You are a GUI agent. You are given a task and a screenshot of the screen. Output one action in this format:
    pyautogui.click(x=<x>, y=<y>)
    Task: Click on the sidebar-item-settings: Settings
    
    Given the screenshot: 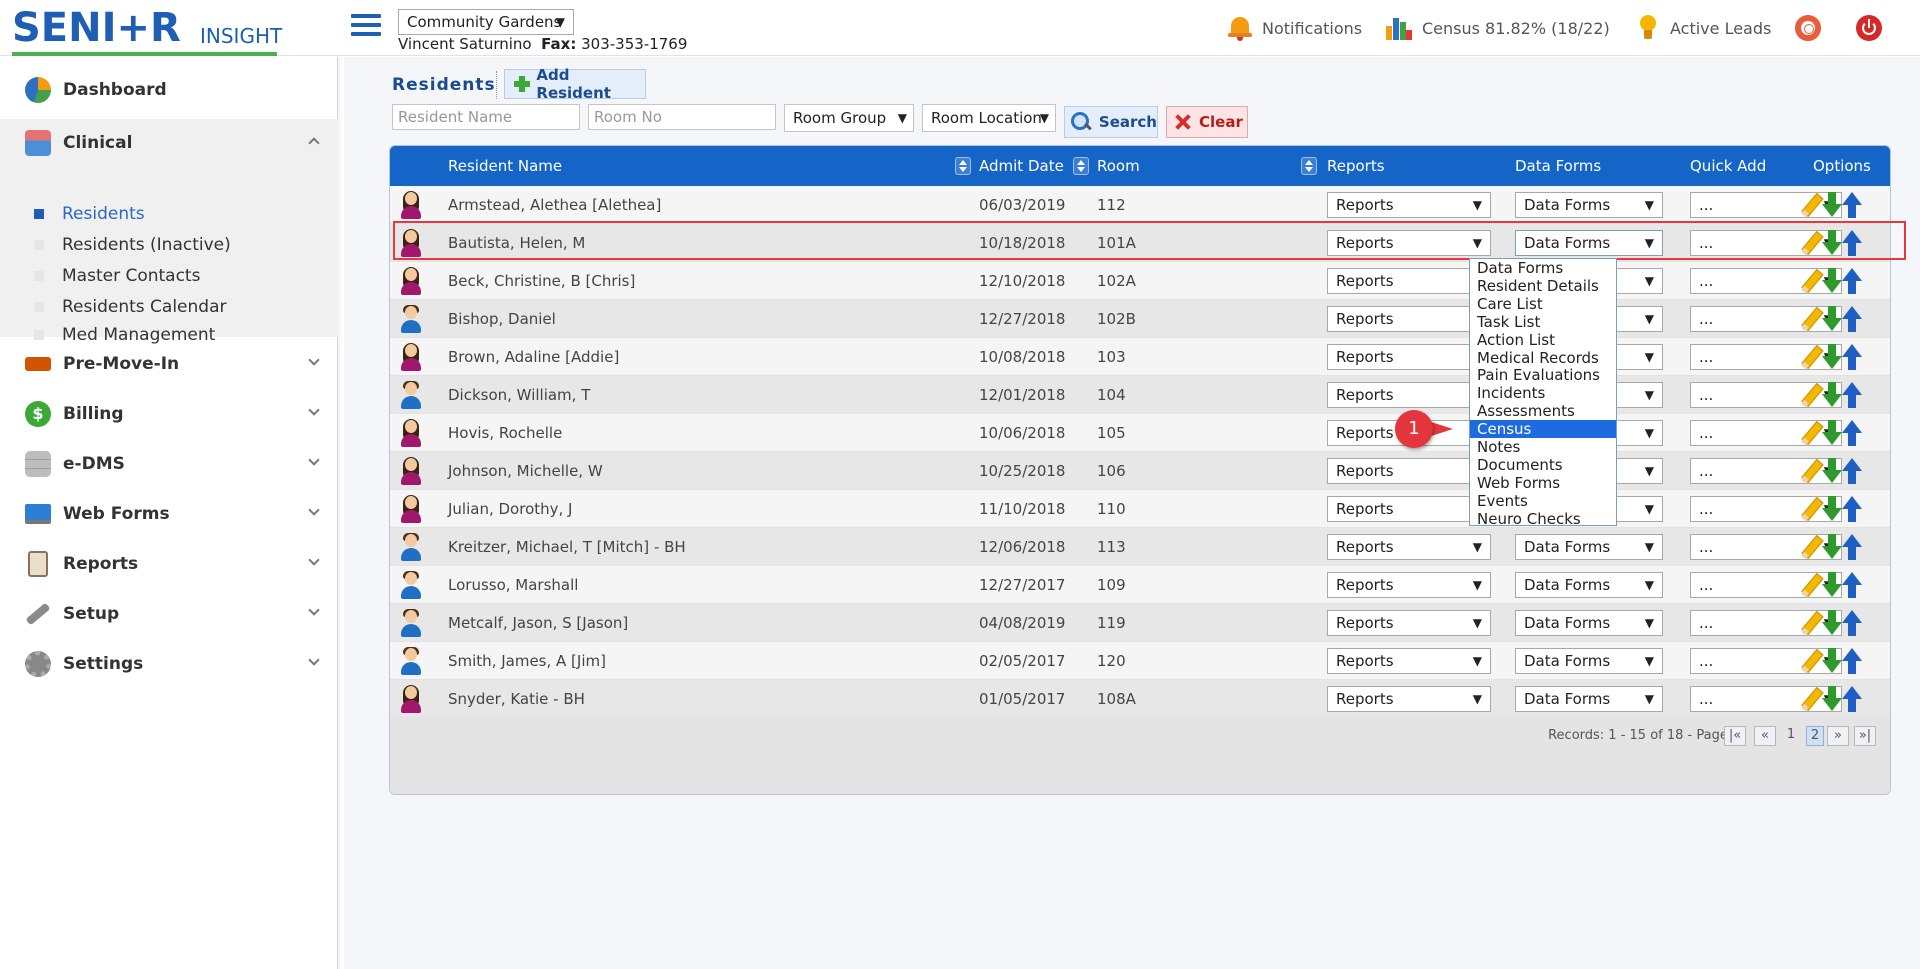 What is the action you would take?
    pyautogui.click(x=169, y=664)
    